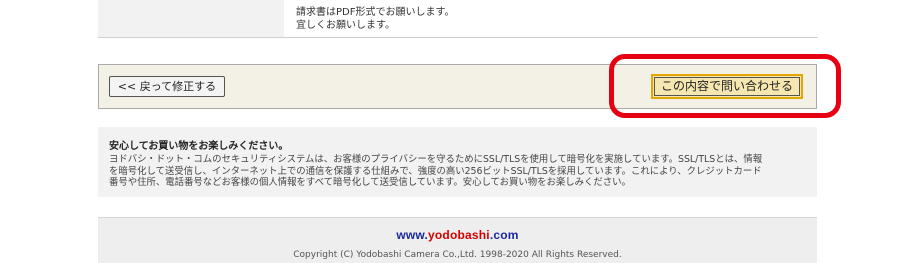 The height and width of the screenshot is (263, 911). I want to click on security-title: 安心してお買い物をお楽しみください。, so click(199, 146).